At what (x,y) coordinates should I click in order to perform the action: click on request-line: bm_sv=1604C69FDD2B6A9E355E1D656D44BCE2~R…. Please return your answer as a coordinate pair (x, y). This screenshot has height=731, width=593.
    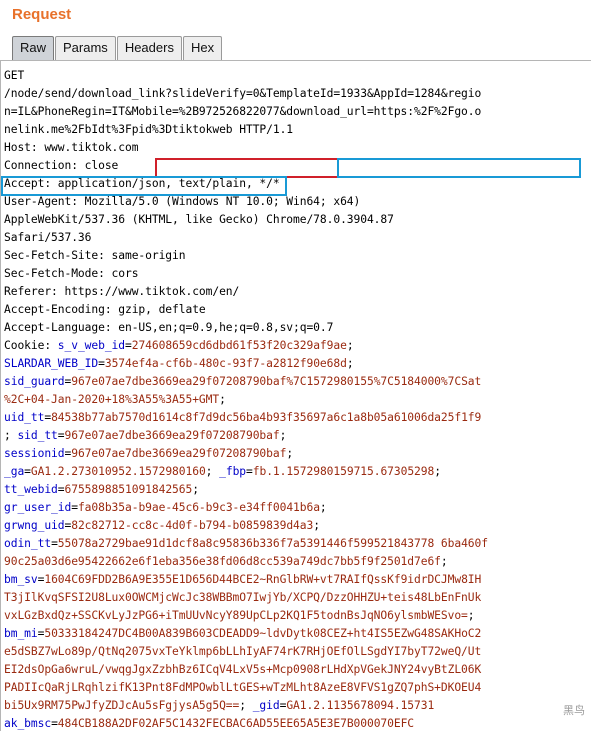
    Looking at the image, I should click on (296, 580).